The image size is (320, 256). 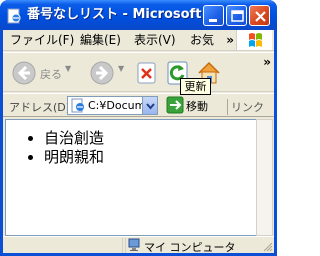 I want to click on address-bar: アドレス(D) C:¥Docum 移動 リンク, so click(x=138, y=105).